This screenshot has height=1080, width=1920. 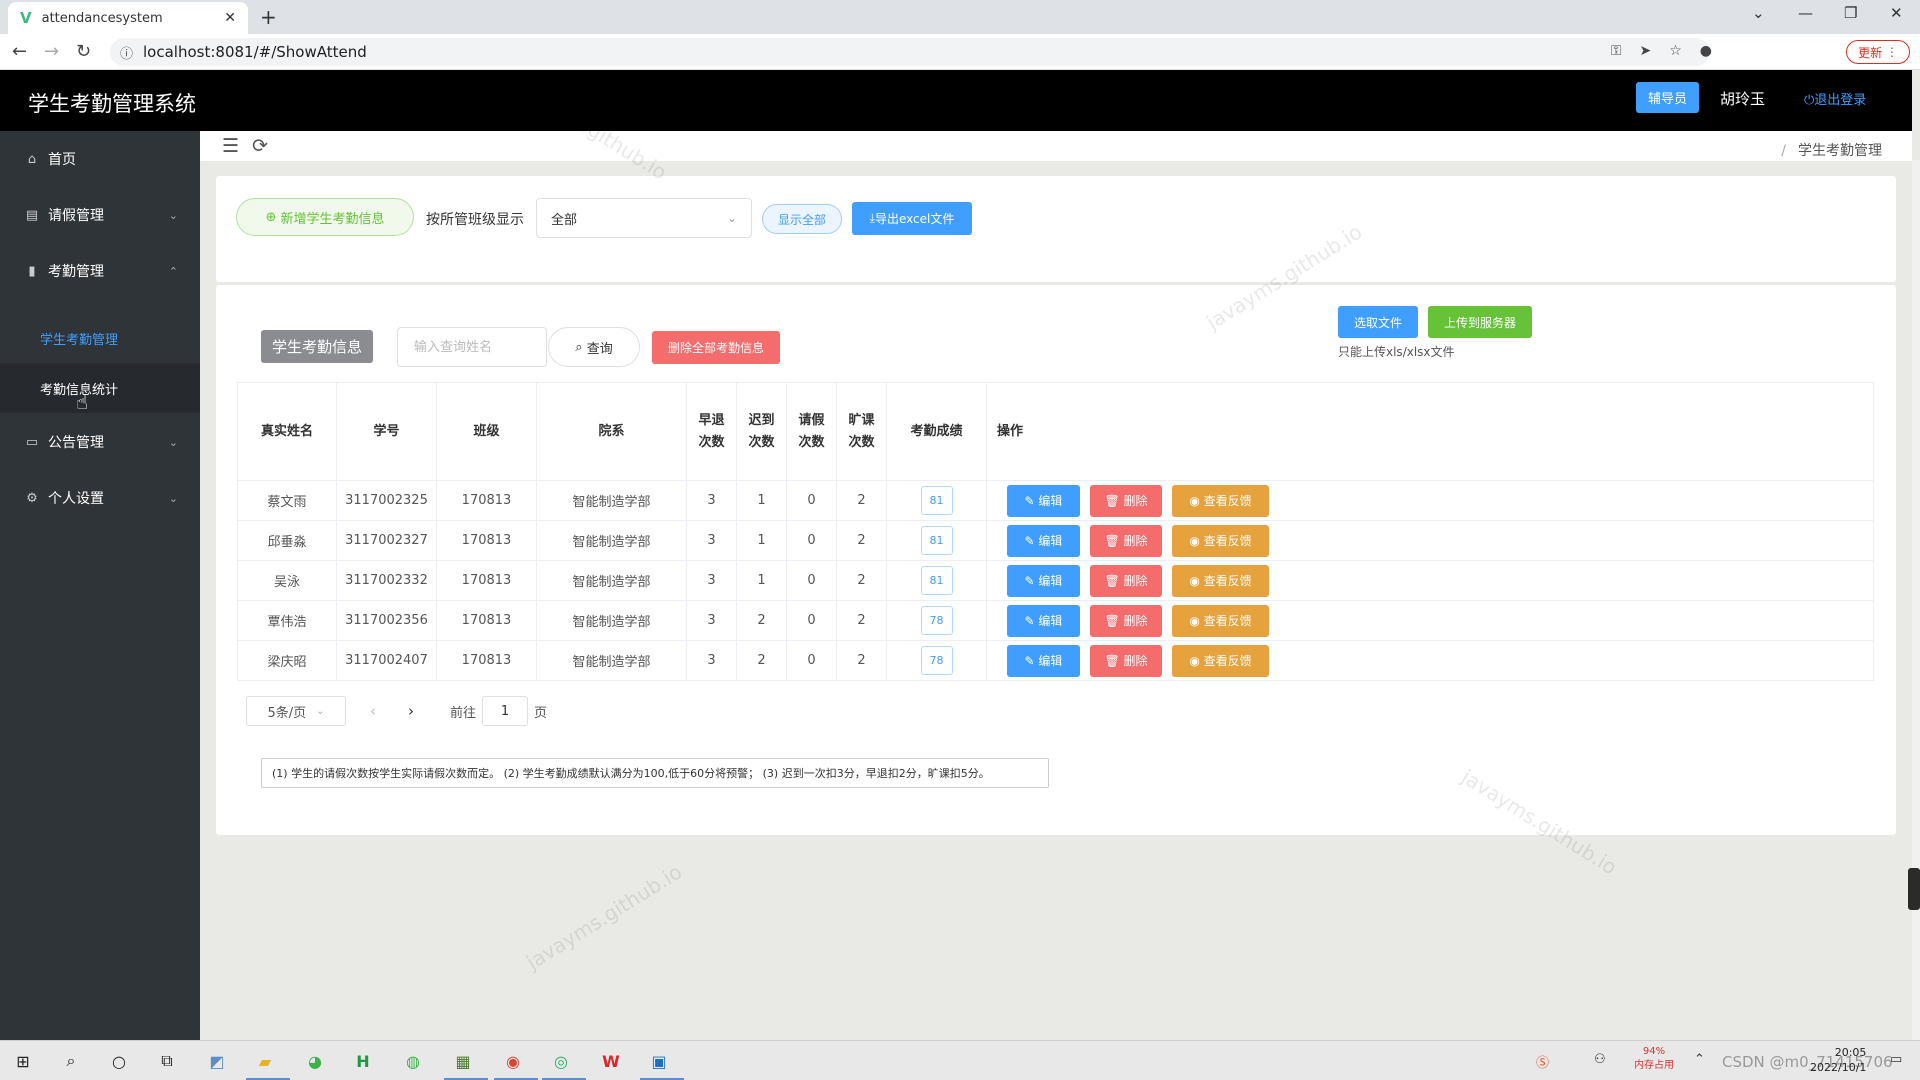 I want to click on chevron-up-icon: ⌃, so click(x=1699, y=1059).